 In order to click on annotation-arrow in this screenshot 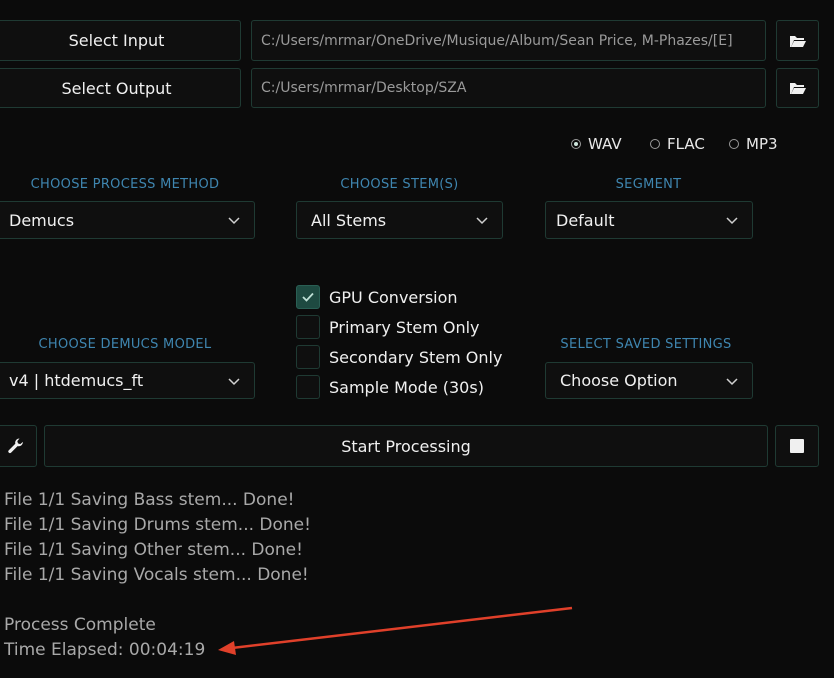, I will do `click(395, 630)`.